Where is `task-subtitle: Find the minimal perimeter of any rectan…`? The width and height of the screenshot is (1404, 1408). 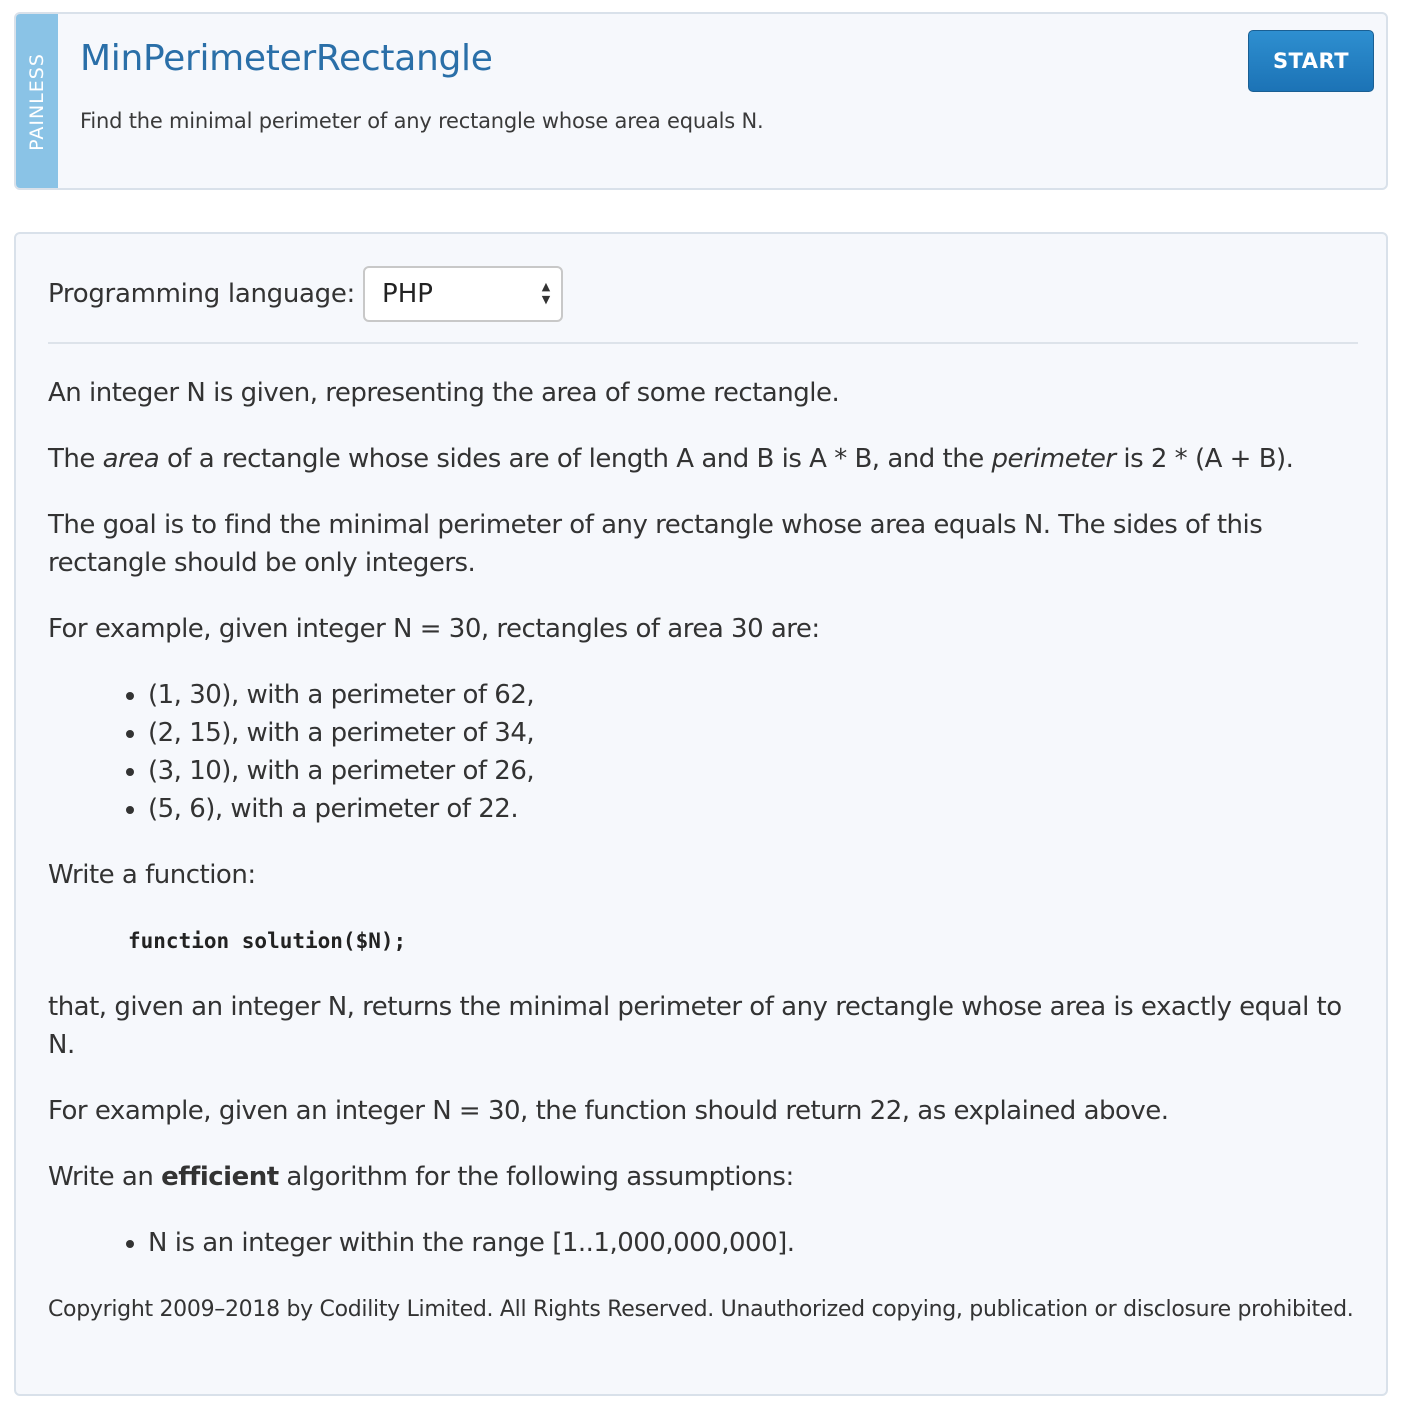 task-subtitle: Find the minimal perimeter of any rectan… is located at coordinates (422, 121).